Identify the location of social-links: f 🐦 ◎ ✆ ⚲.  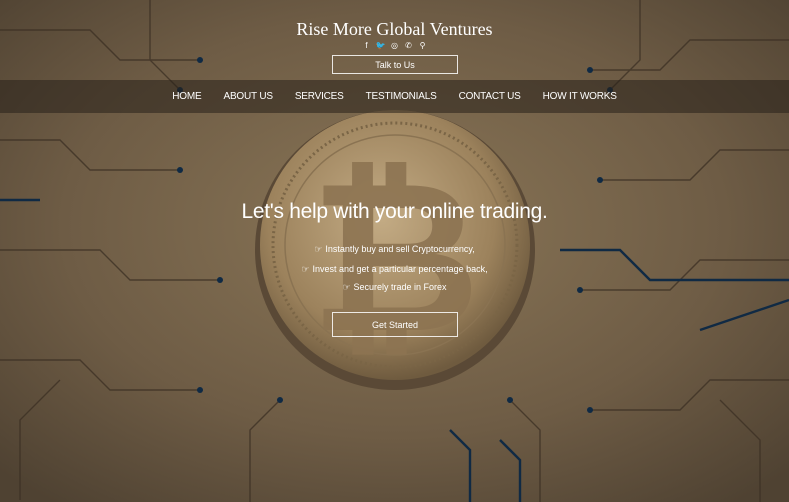
(394, 46).